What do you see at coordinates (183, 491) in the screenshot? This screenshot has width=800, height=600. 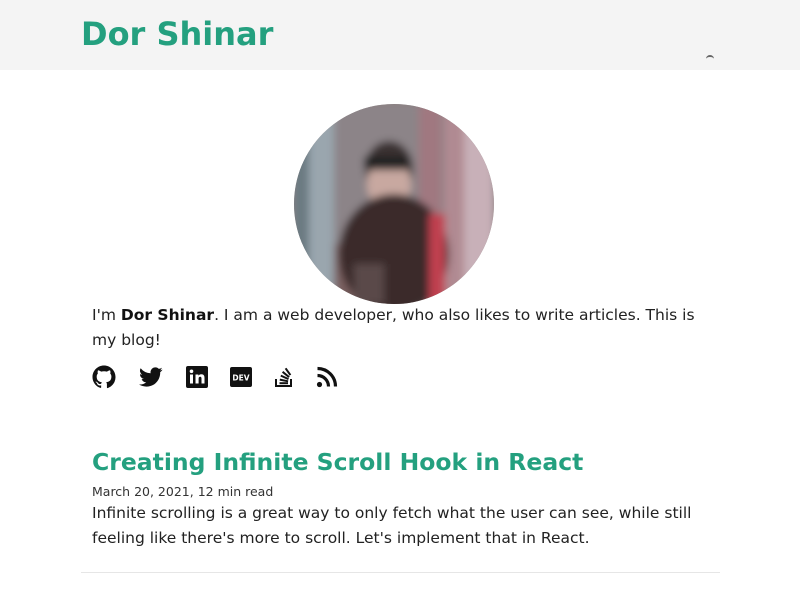 I see `post-meta: March 20, 2021, 12 min read` at bounding box center [183, 491].